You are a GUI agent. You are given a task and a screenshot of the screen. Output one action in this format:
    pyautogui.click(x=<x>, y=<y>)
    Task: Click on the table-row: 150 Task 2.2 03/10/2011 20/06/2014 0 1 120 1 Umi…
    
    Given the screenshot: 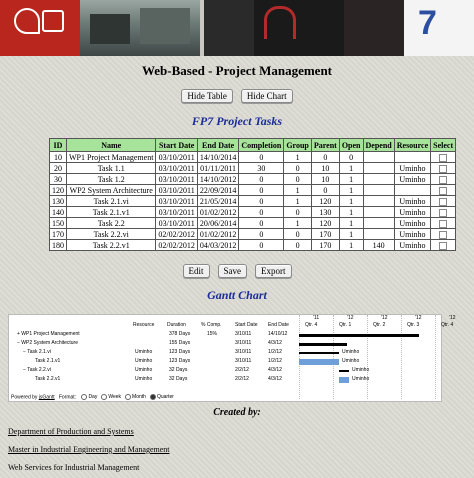 What is the action you would take?
    pyautogui.click(x=253, y=223)
    